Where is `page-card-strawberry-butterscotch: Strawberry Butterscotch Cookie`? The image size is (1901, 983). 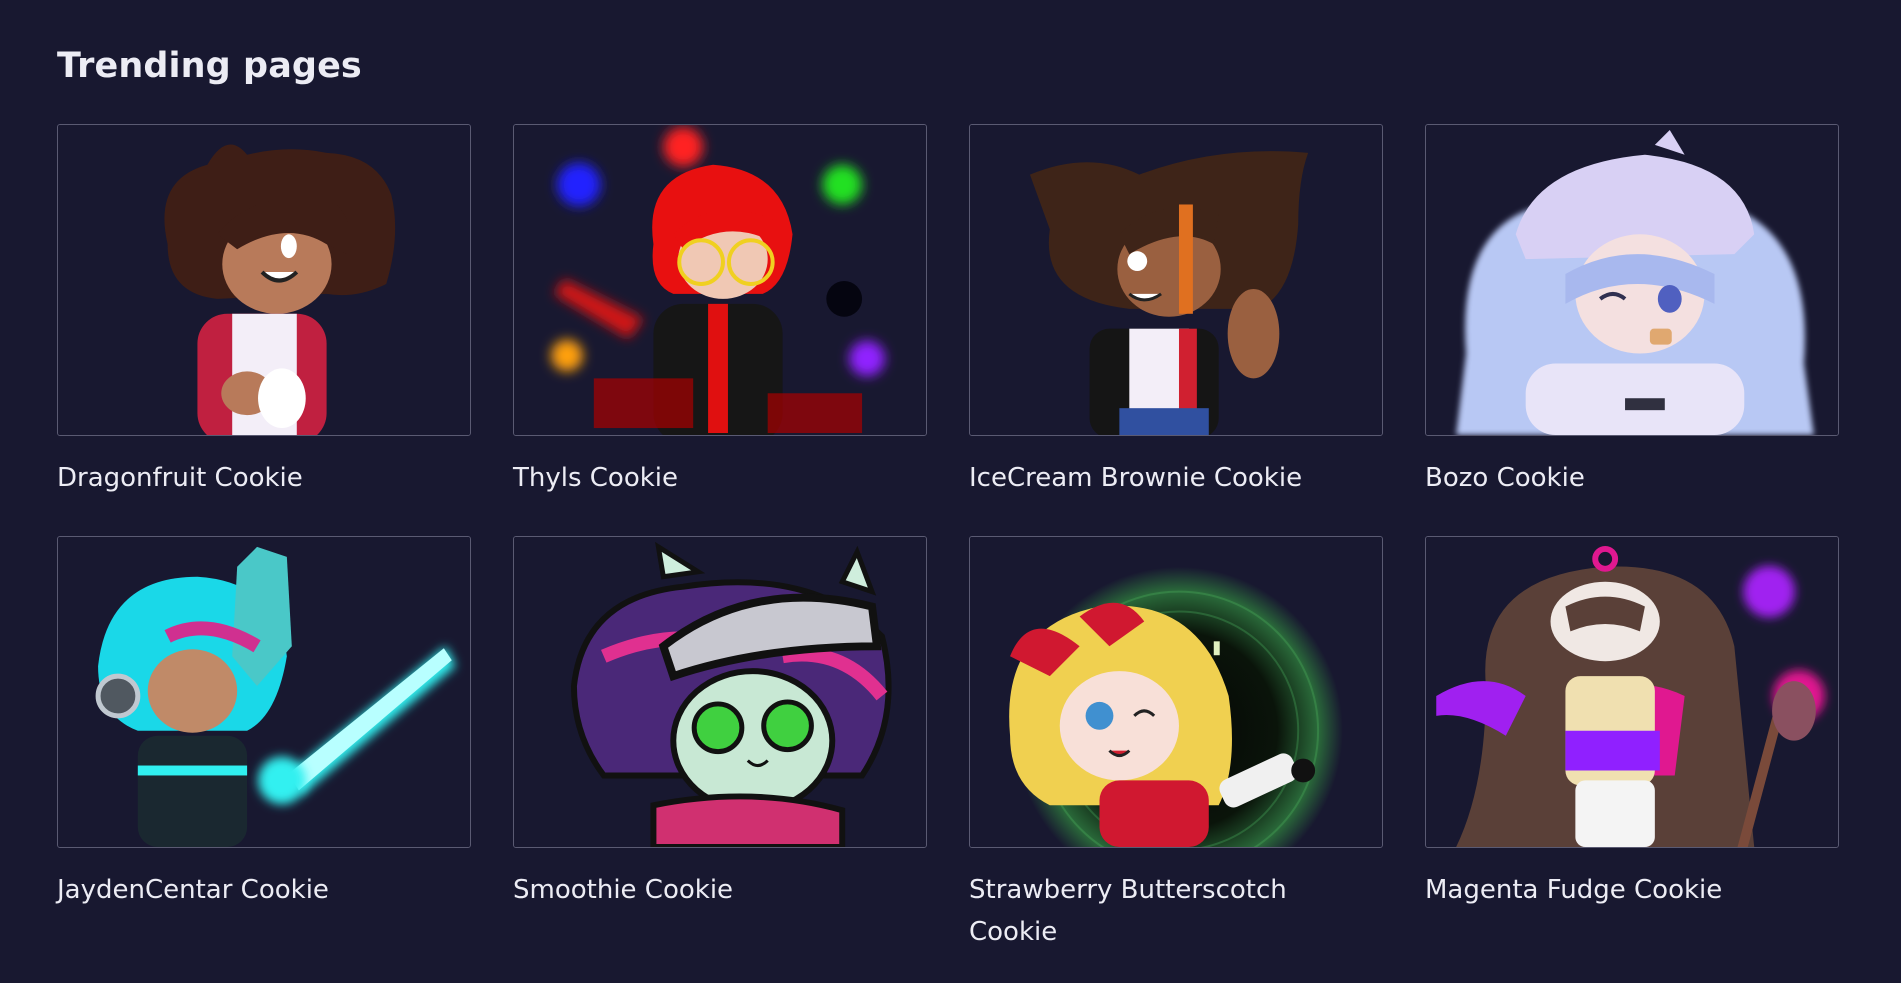
page-card-strawberry-butterscotch: Strawberry Butterscotch Cookie is located at coordinates (1176, 742).